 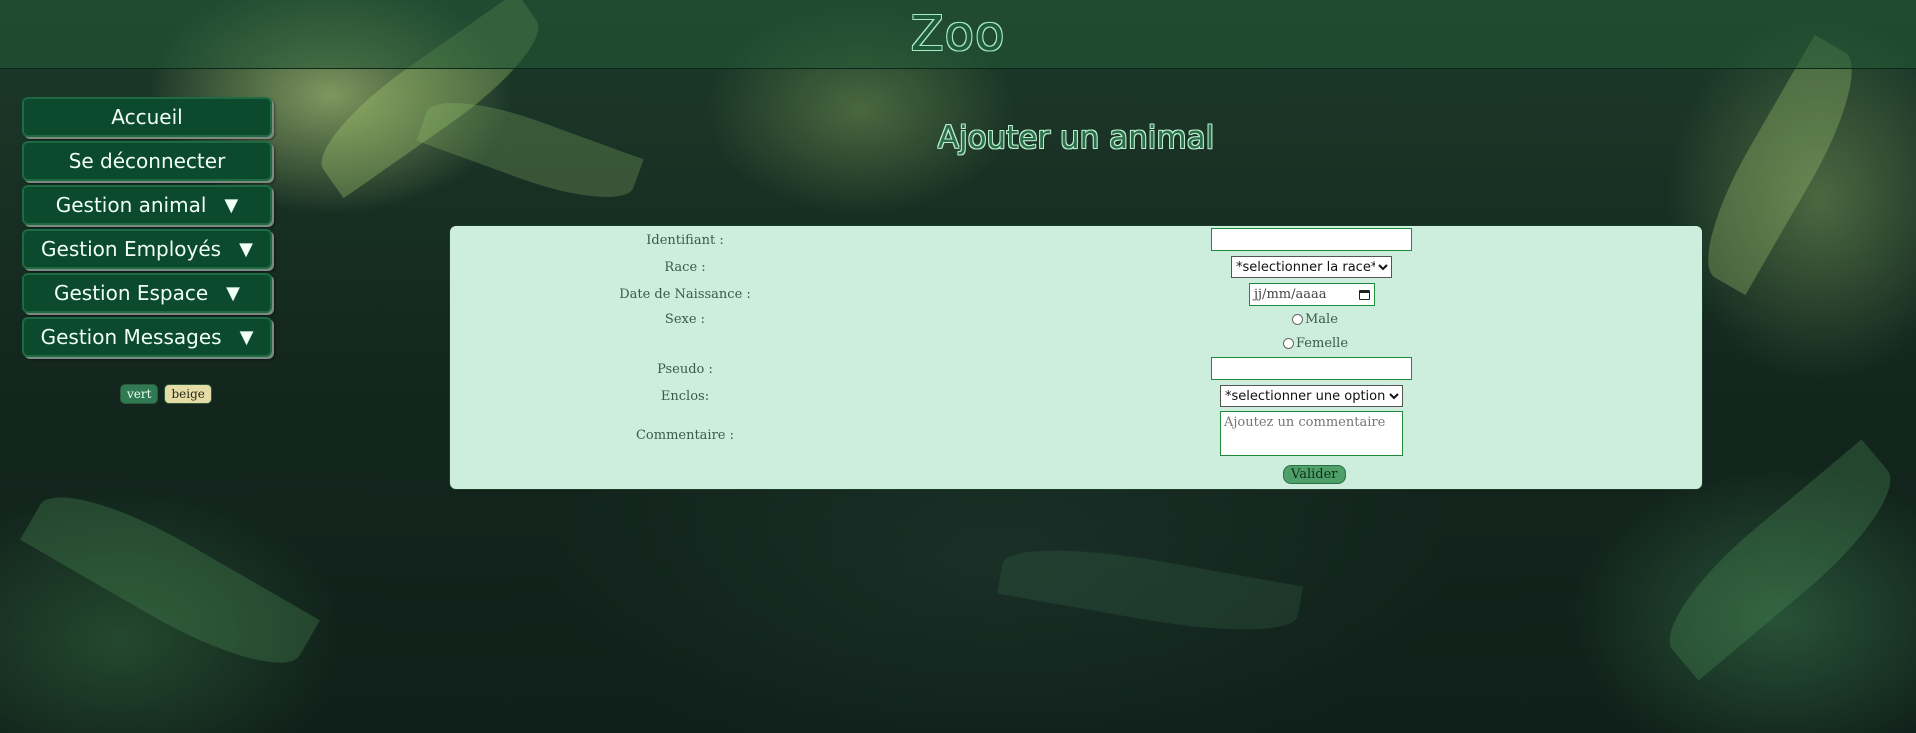 What do you see at coordinates (131, 249) in the screenshot?
I see `nav-label: Gestion Employés` at bounding box center [131, 249].